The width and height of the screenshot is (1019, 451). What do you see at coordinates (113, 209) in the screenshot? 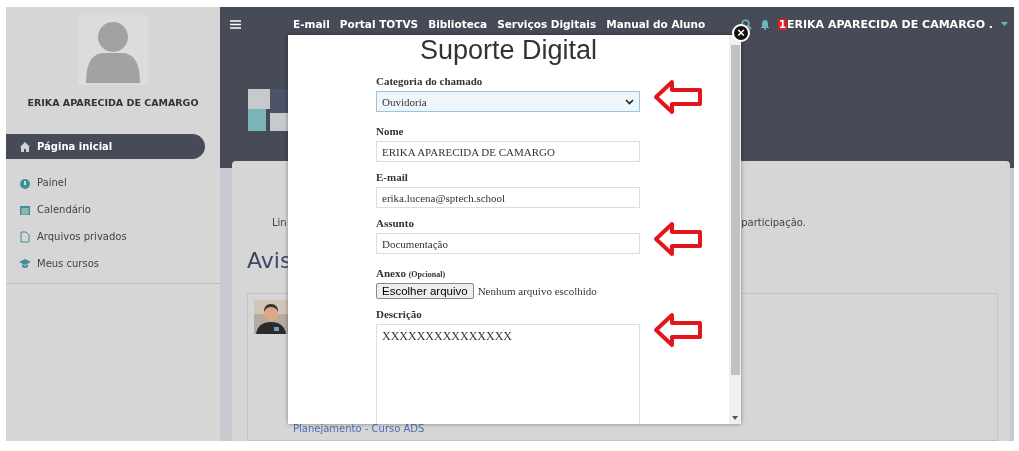
I see `sidebar-item: Calendário` at bounding box center [113, 209].